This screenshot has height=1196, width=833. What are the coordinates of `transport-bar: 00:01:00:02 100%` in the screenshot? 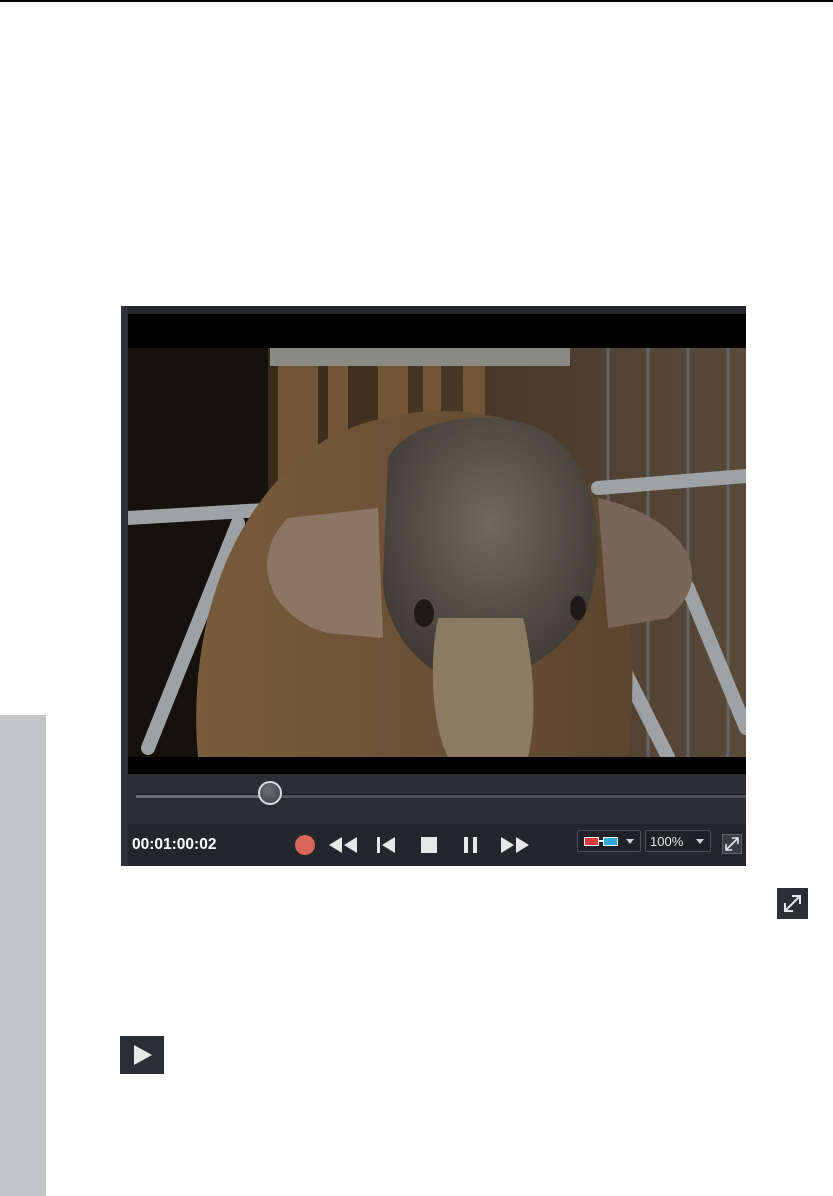 It's located at (437, 845).